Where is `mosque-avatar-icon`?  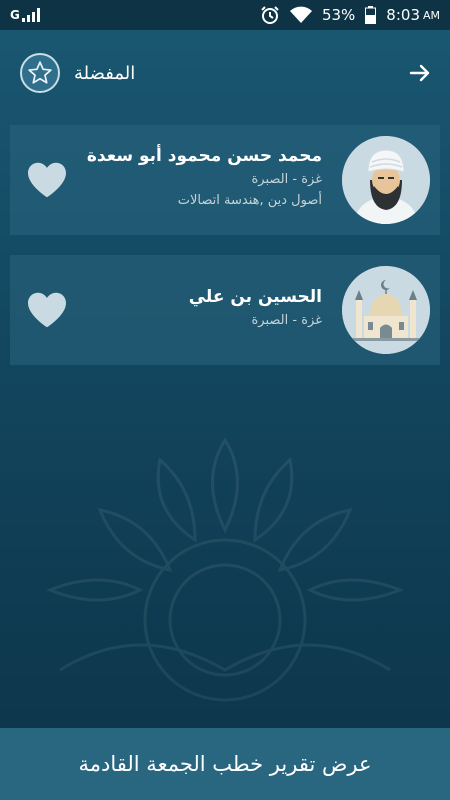
mosque-avatar-icon is located at coordinates (386, 310).